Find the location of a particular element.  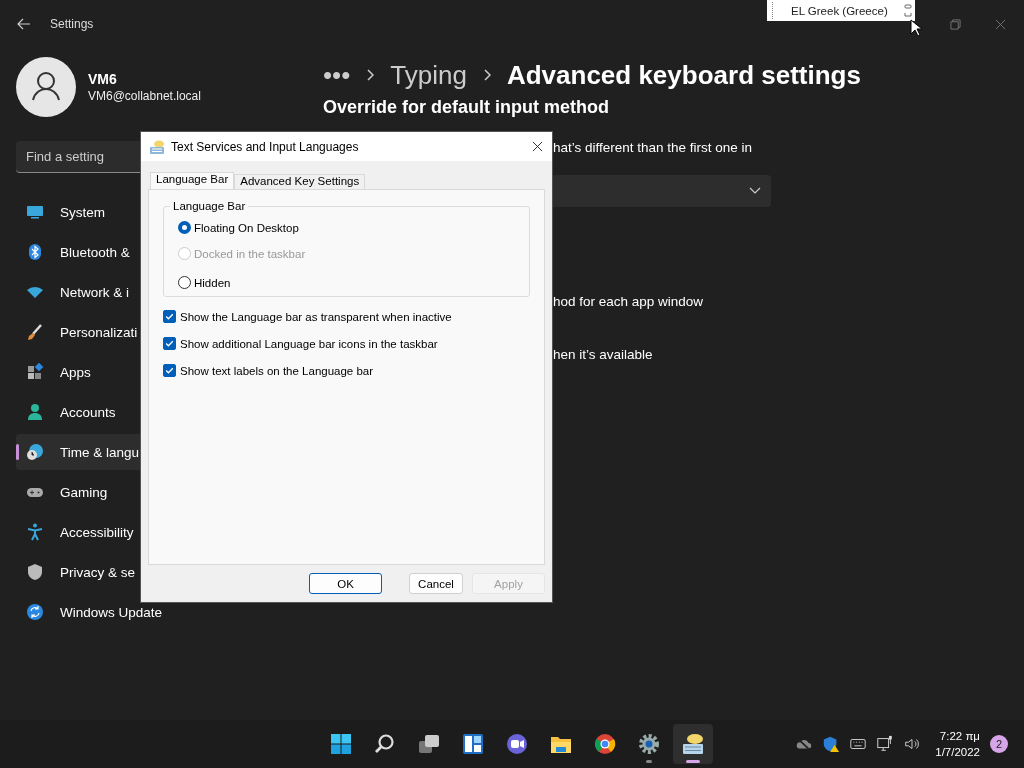

page-title: Advanced keyboard settings is located at coordinates (683, 75).